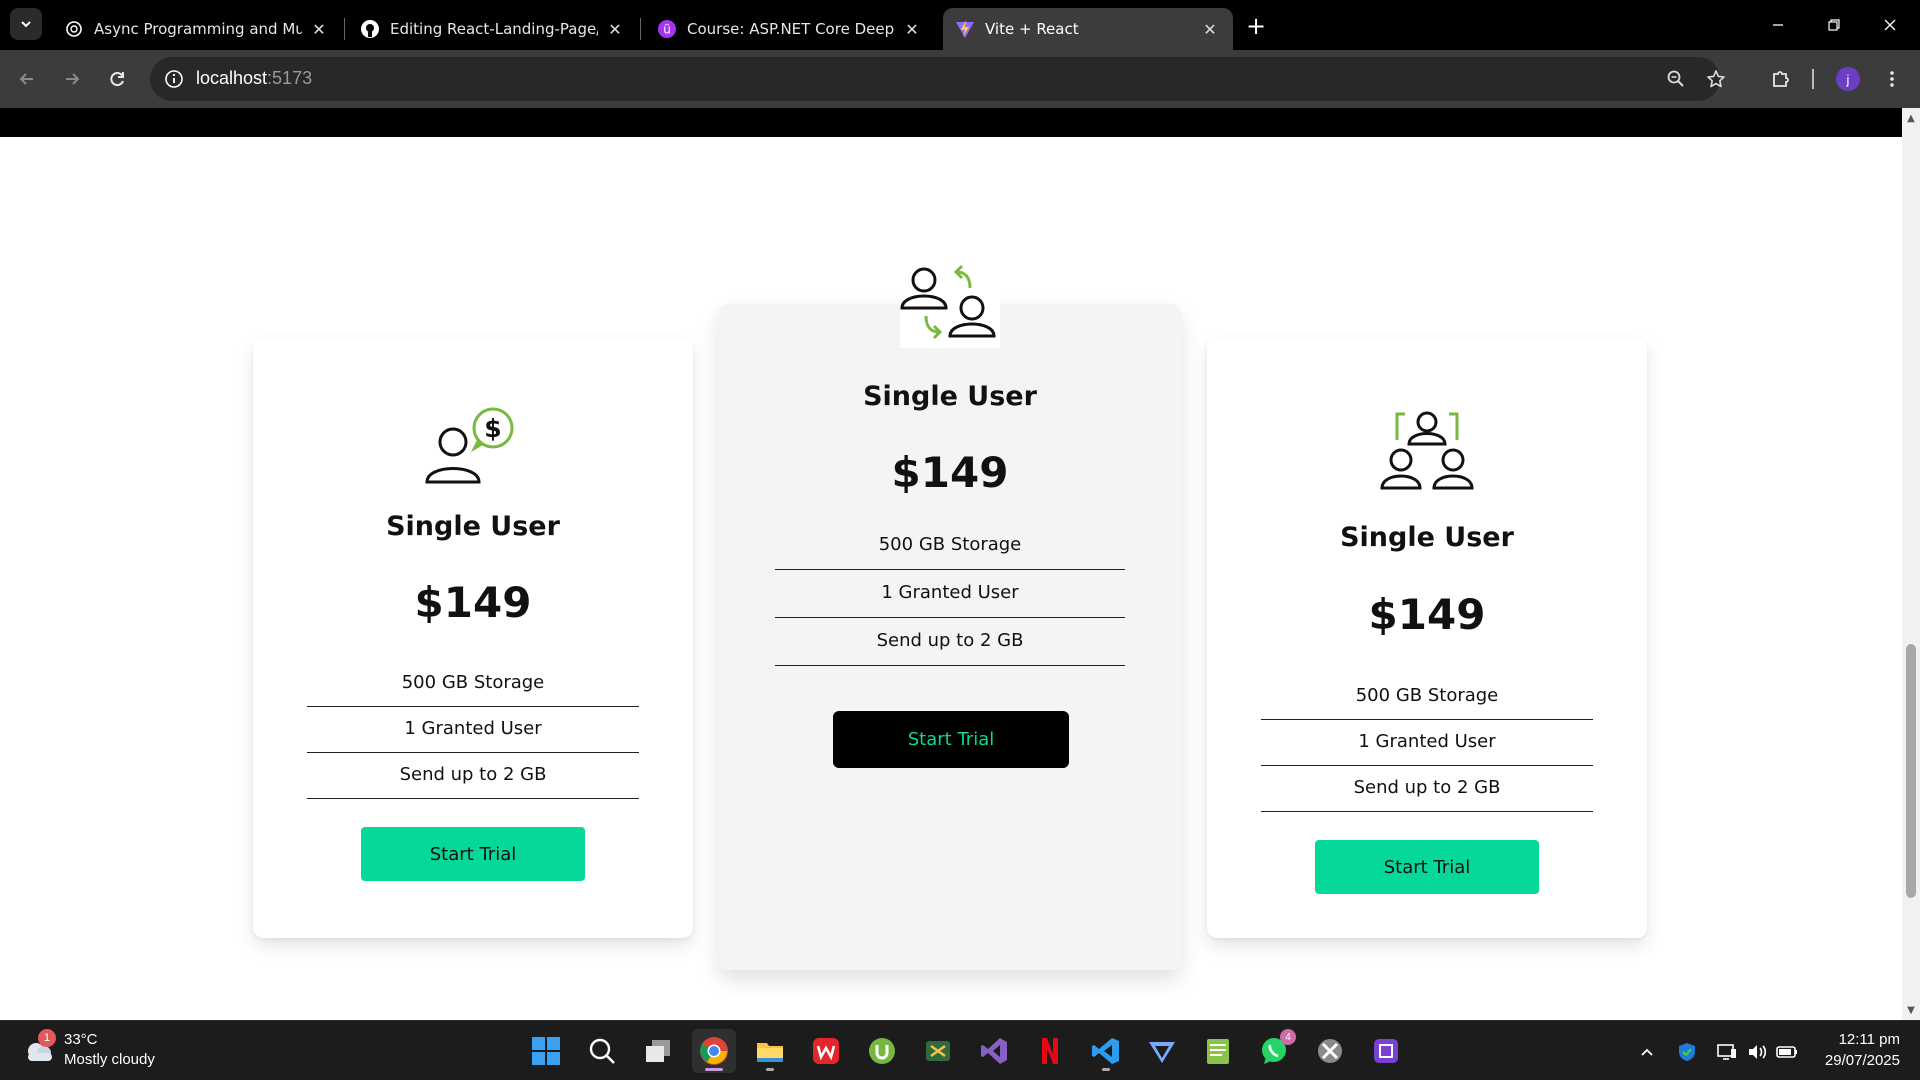 The height and width of the screenshot is (1080, 1920). I want to click on network-tray-icon, so click(1727, 1052).